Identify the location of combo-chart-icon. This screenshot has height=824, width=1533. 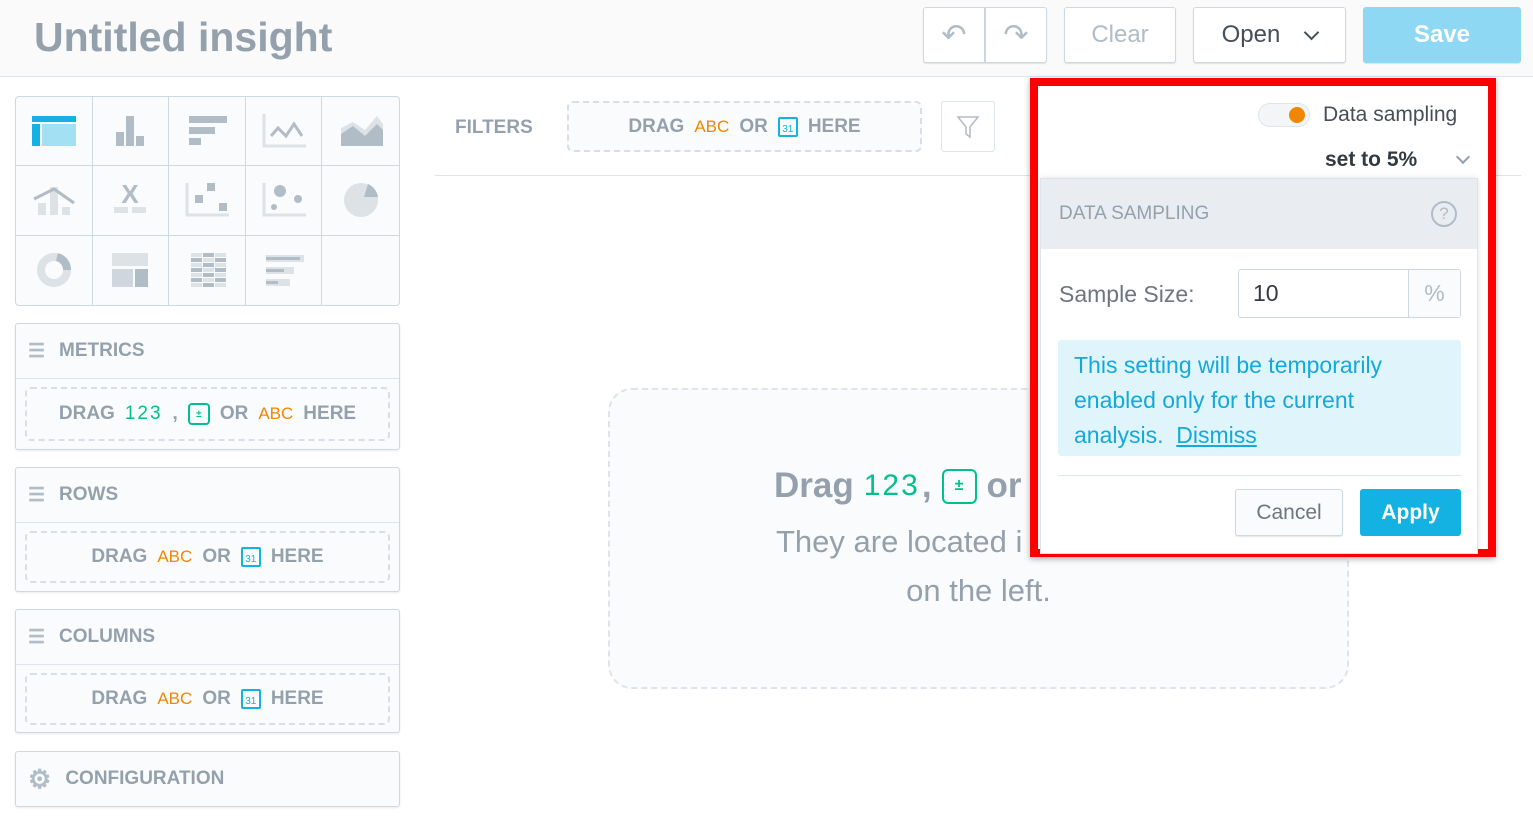
(54, 201).